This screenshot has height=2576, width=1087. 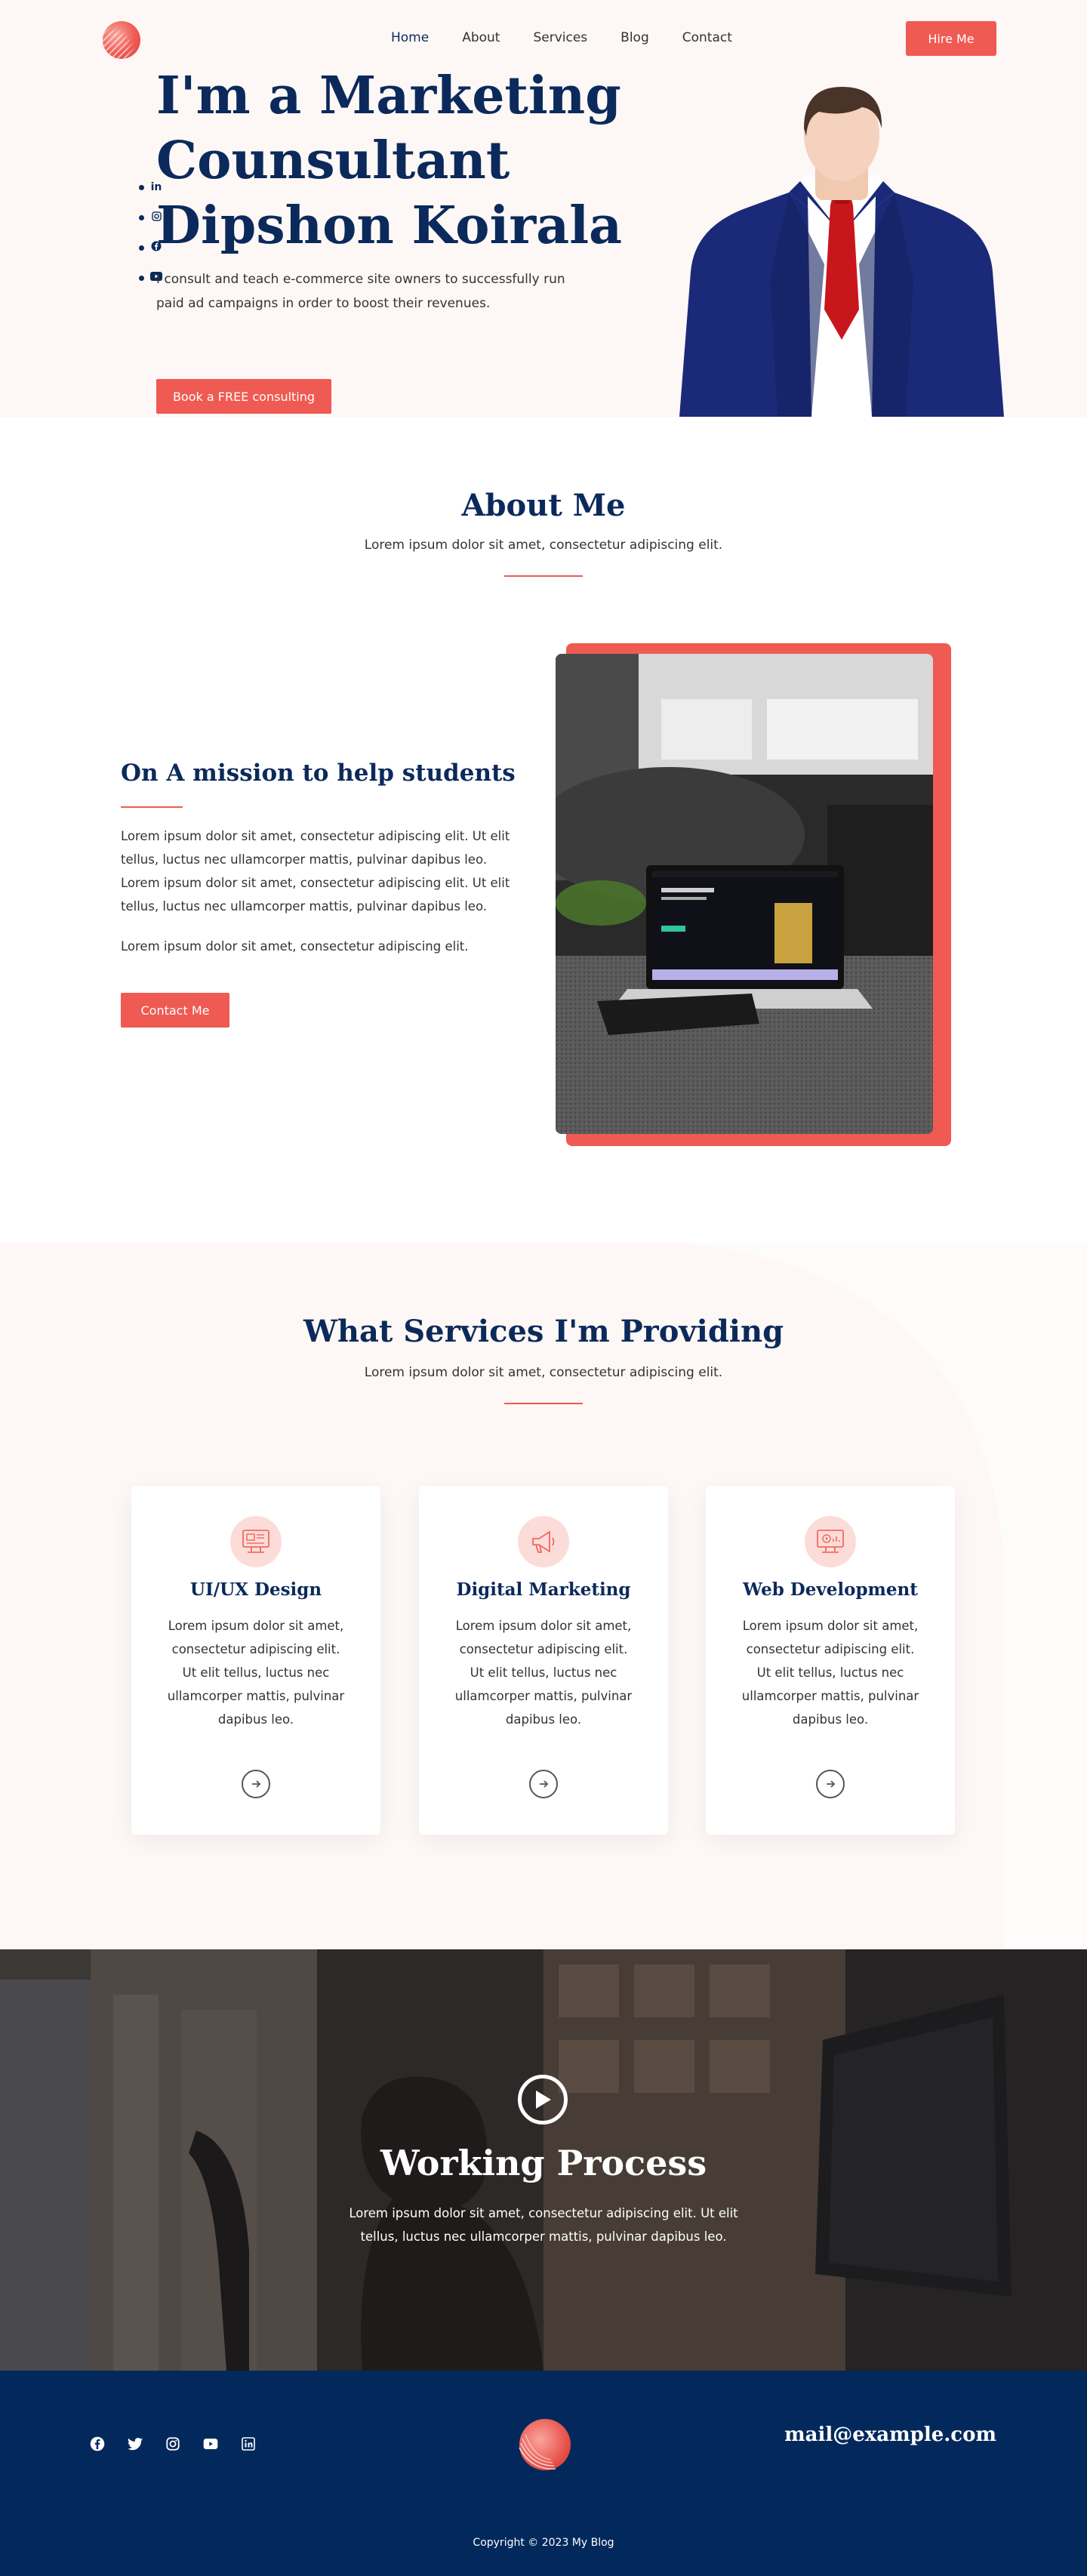 I want to click on mission-divider, so click(x=152, y=807).